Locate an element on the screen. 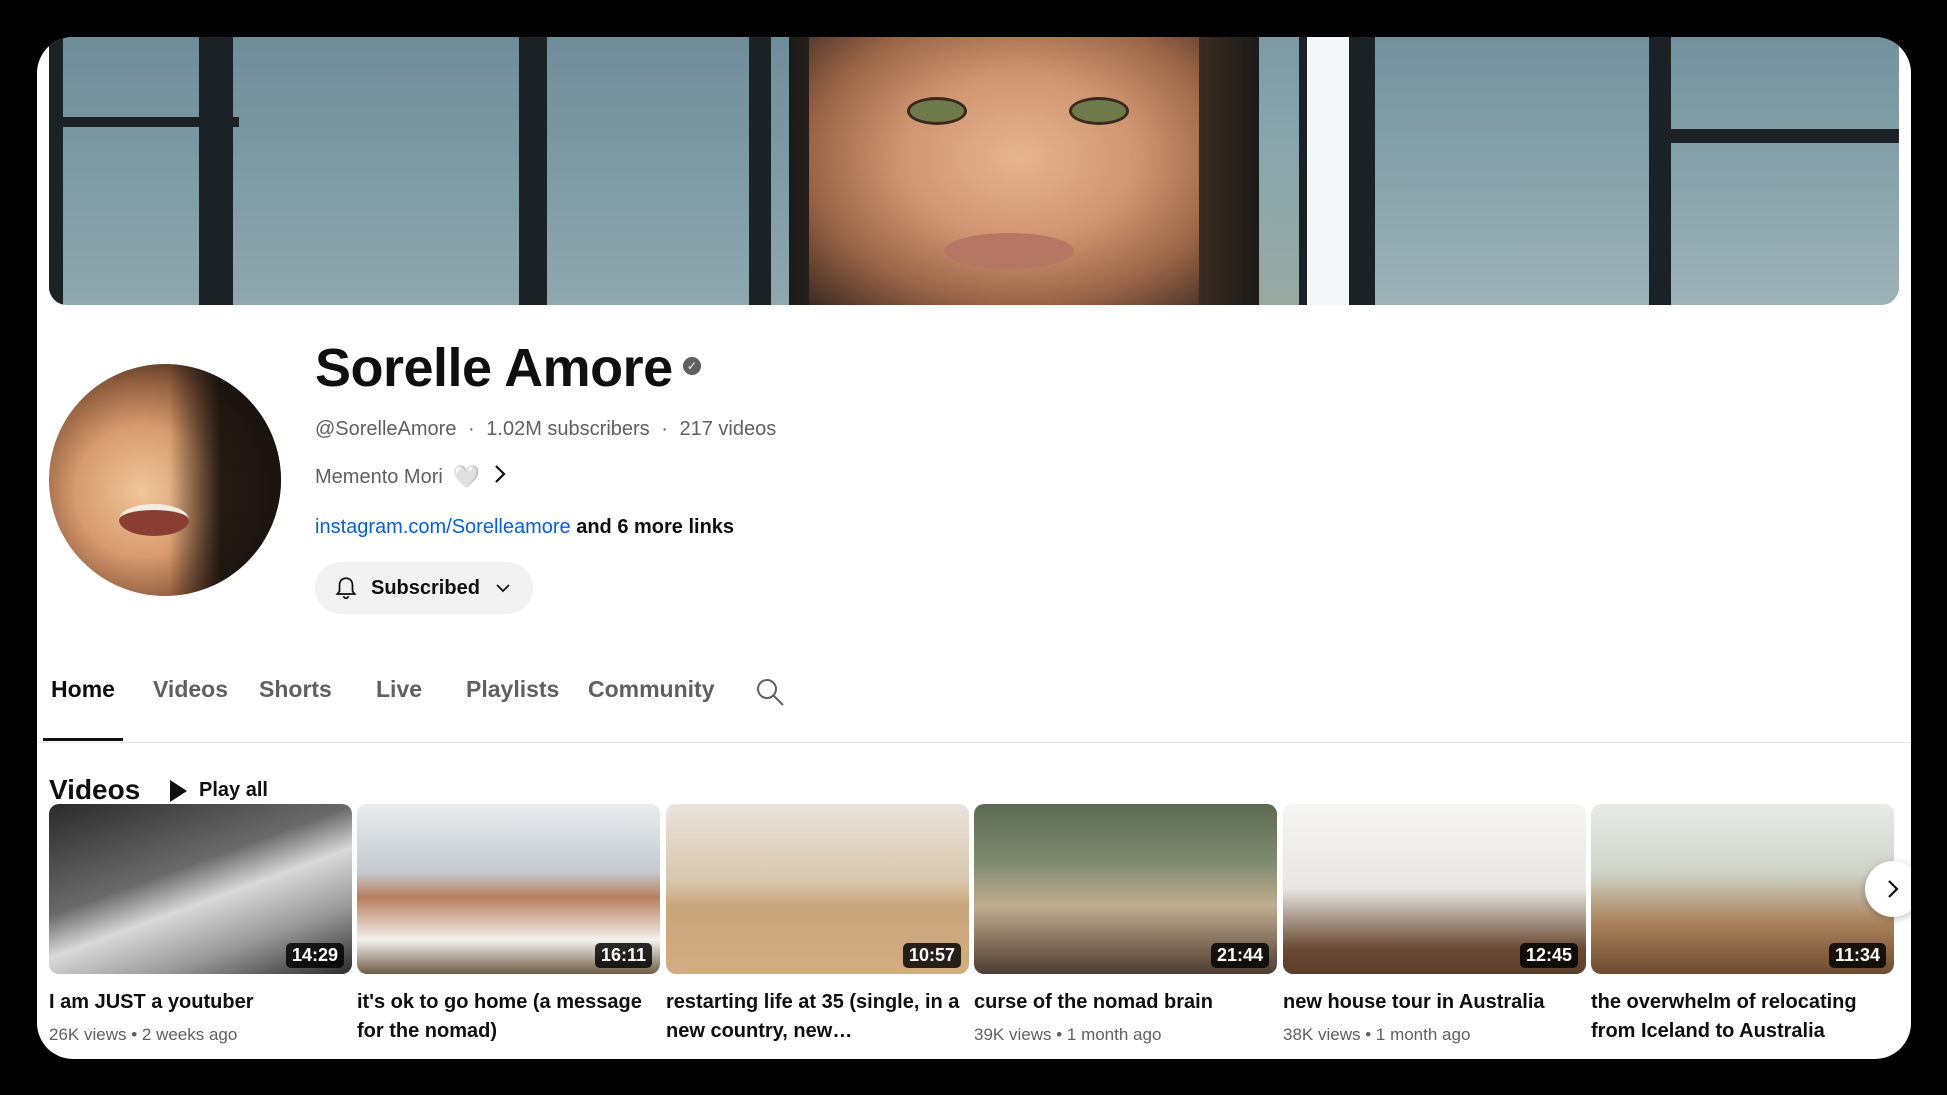 The image size is (1947, 1095). tab-shorts: Shorts is located at coordinates (295, 699).